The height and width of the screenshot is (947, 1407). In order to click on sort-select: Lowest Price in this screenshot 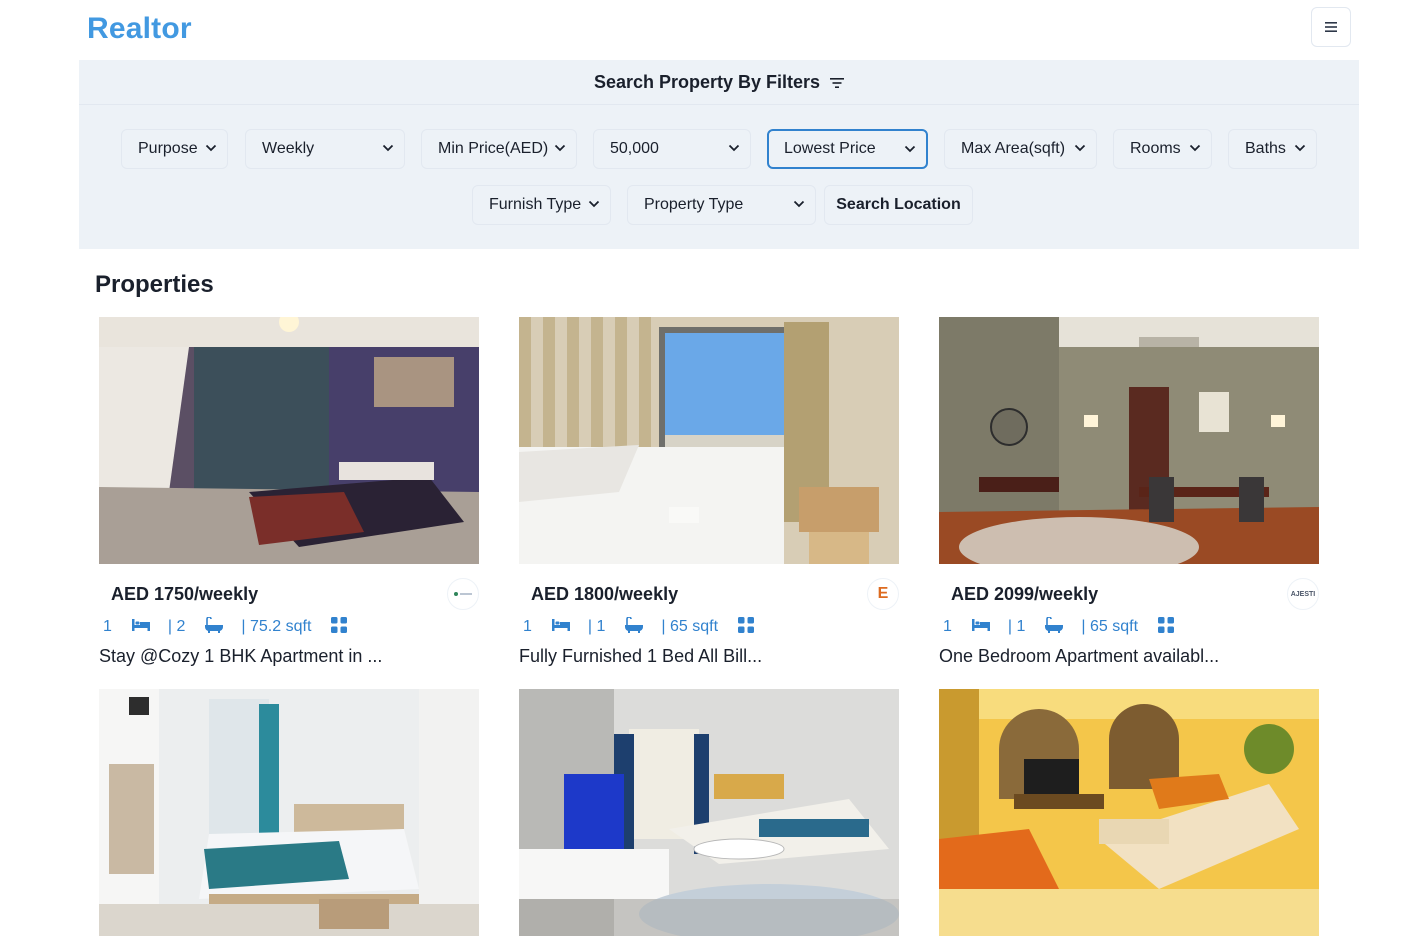, I will do `click(847, 149)`.